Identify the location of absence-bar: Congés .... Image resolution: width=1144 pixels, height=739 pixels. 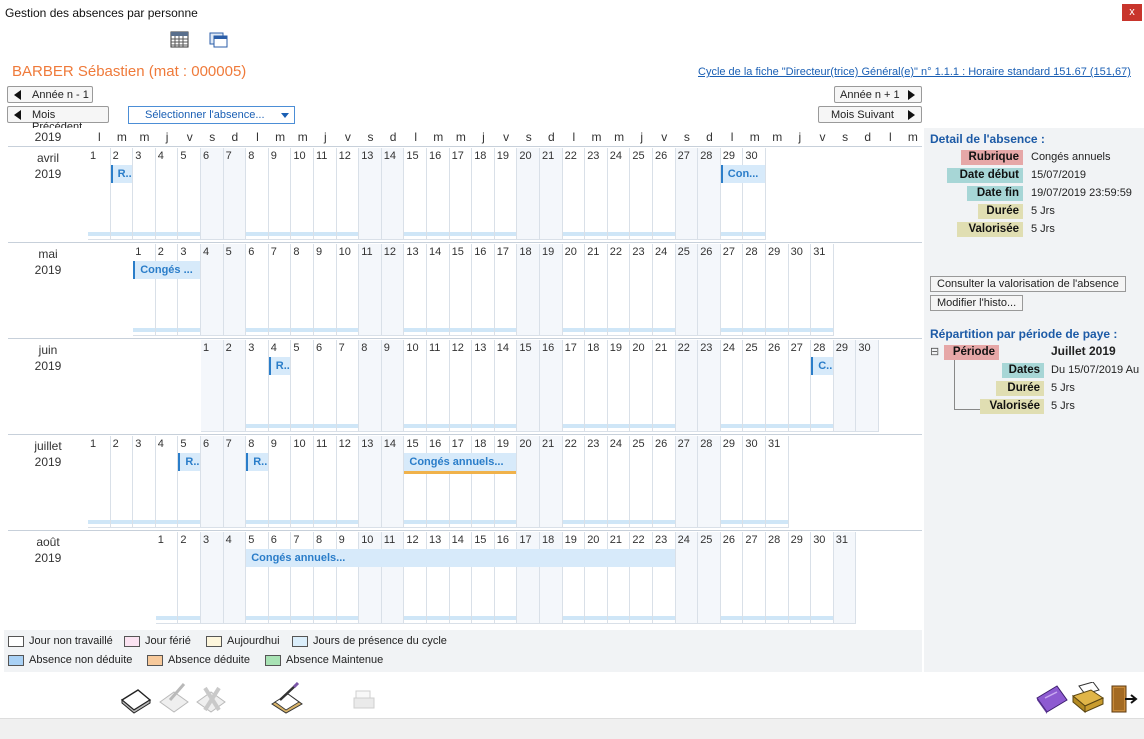
(166, 270).